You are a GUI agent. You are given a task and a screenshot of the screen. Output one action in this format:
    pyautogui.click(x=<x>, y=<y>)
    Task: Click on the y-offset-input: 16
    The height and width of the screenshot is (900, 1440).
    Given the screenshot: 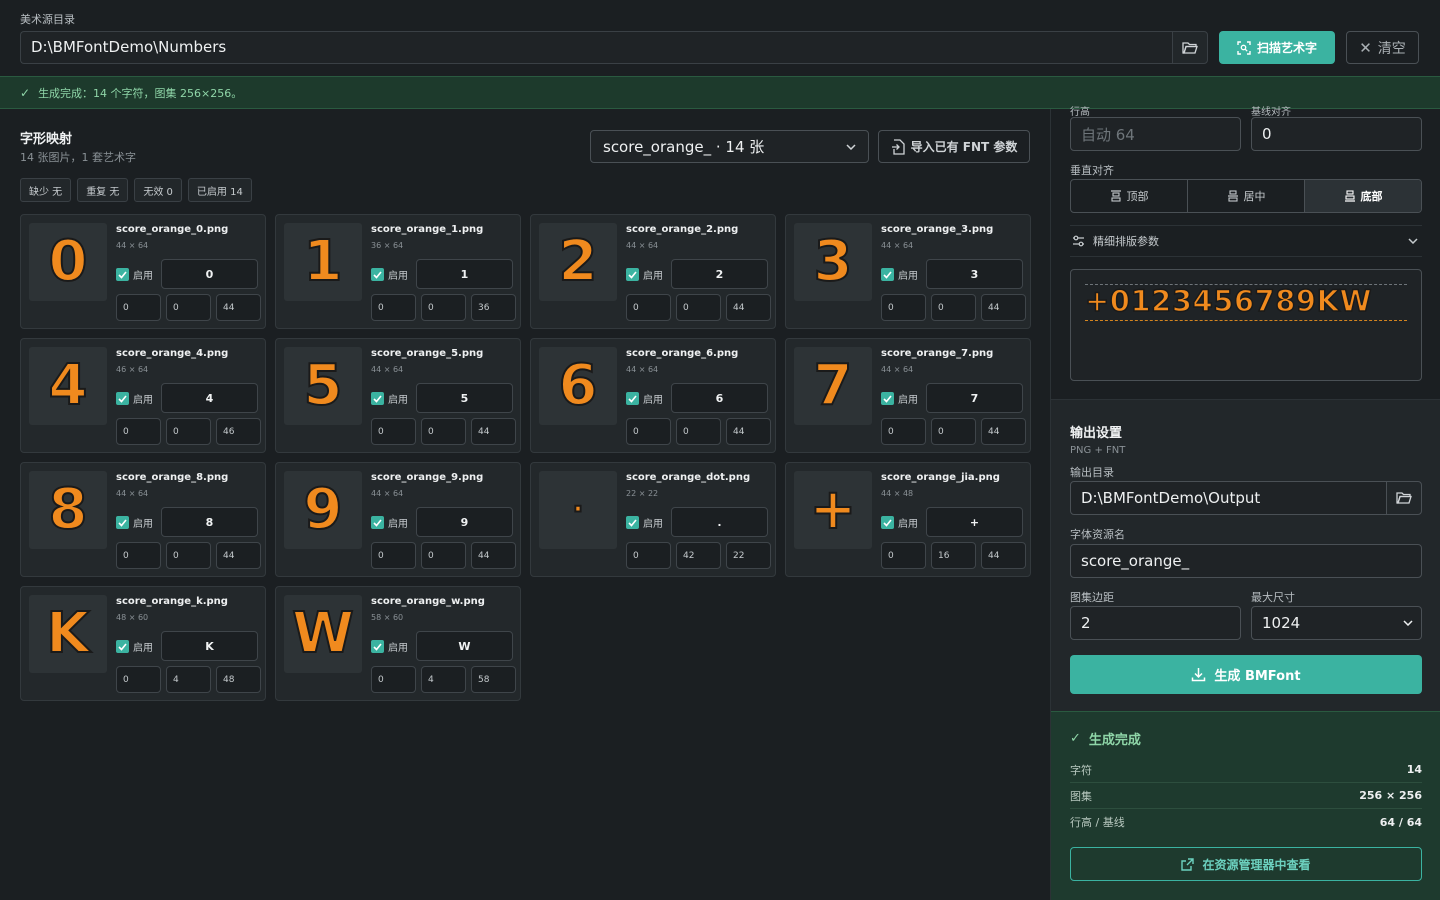 What is the action you would take?
    pyautogui.click(x=953, y=555)
    